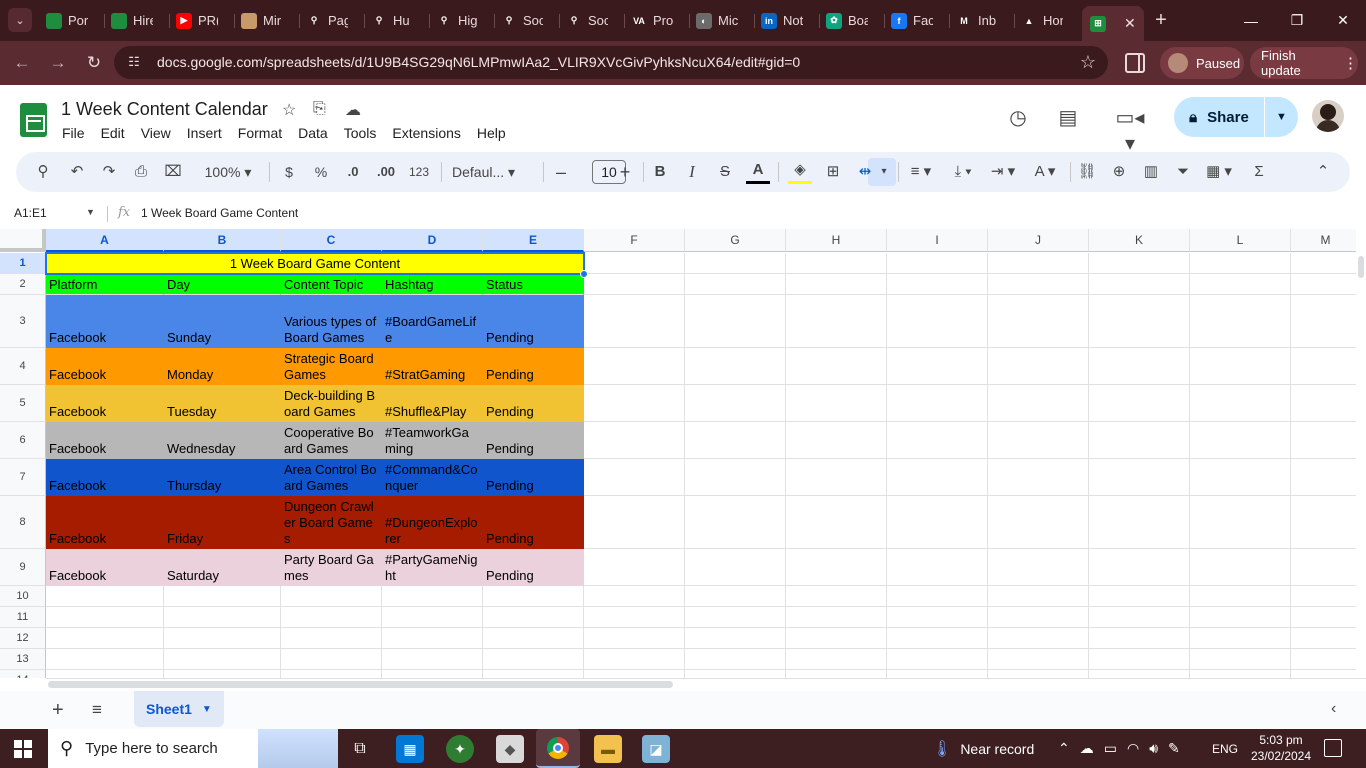 This screenshot has width=1366, height=768. I want to click on header-cell: Hashtag, so click(432, 284).